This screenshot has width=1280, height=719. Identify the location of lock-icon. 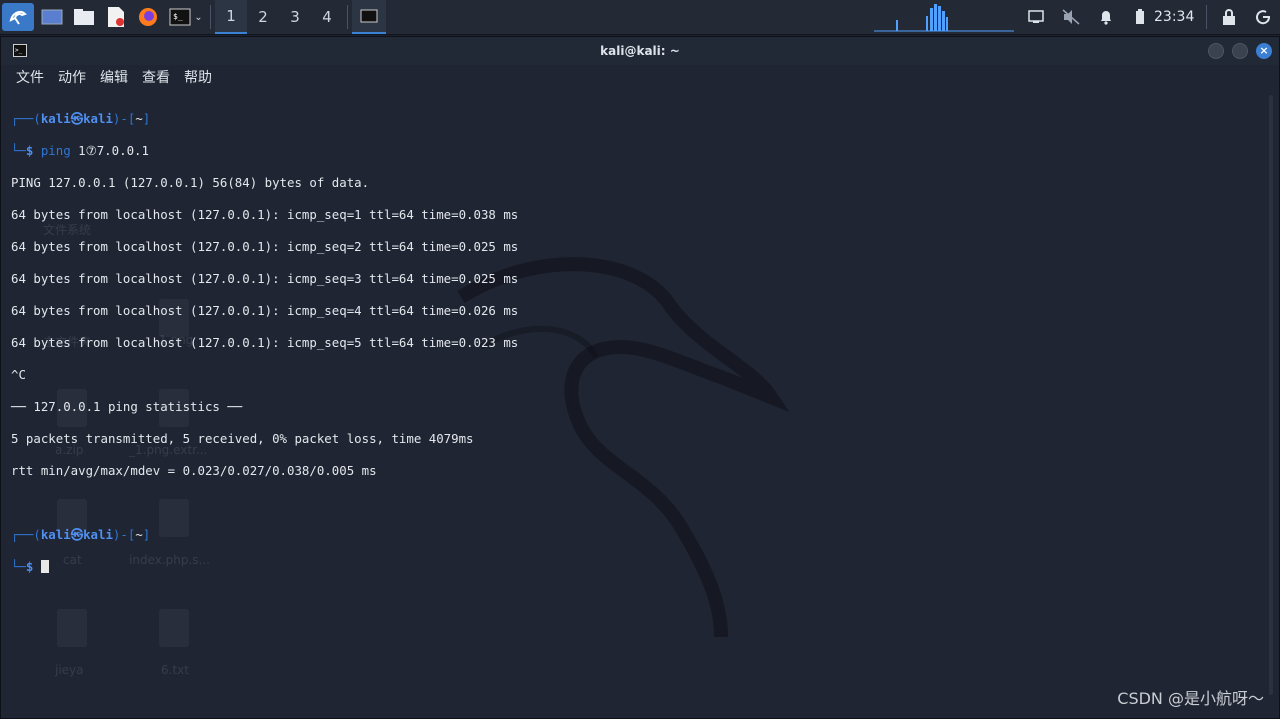
(1229, 17).